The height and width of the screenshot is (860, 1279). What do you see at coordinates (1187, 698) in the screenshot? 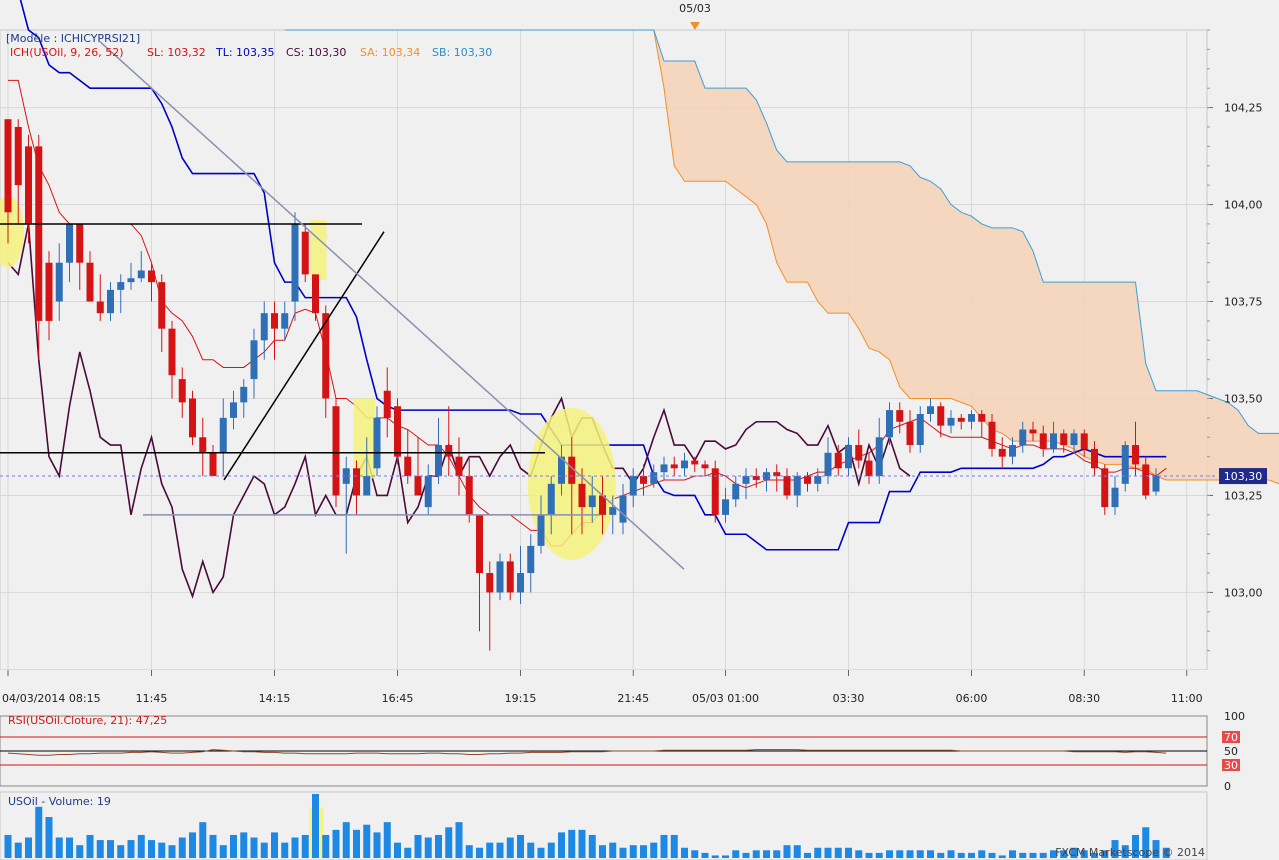
I see `time-tick-label: 11:00` at bounding box center [1187, 698].